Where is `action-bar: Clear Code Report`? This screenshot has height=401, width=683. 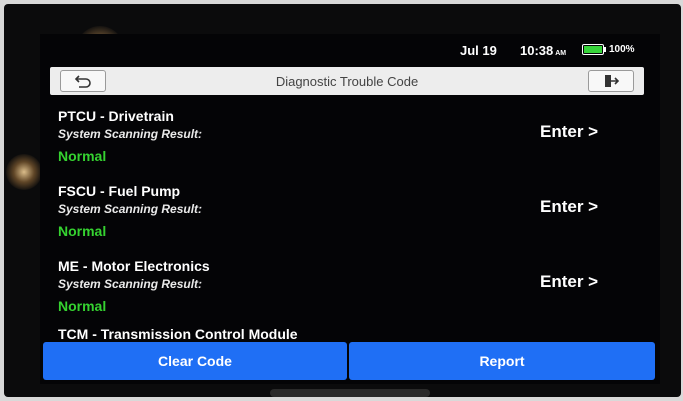 action-bar: Clear Code Report is located at coordinates (349, 361).